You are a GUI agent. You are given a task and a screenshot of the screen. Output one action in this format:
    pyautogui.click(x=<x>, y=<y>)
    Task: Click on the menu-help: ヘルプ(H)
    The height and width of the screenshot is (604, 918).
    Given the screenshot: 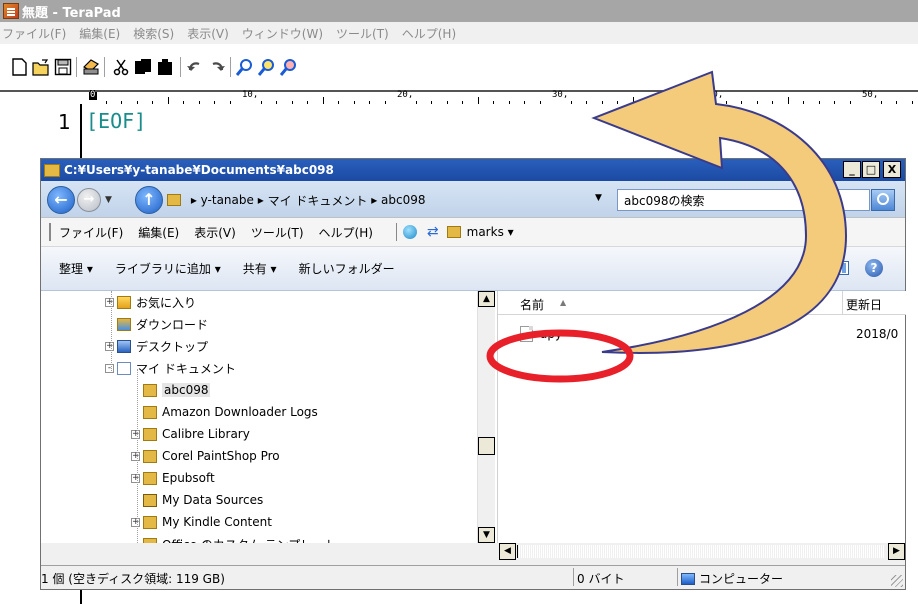 What is the action you would take?
    pyautogui.click(x=429, y=33)
    